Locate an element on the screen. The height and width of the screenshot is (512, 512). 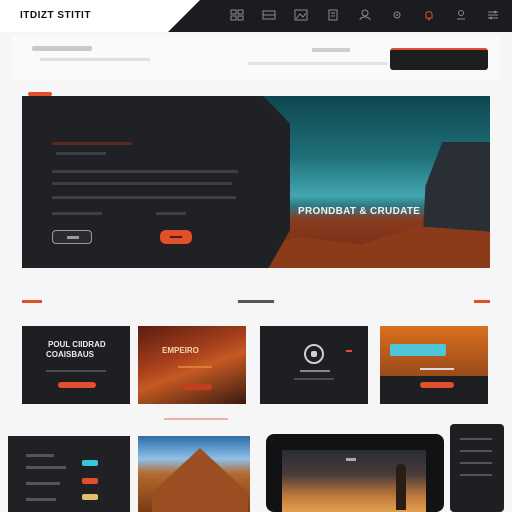
notification-icon is located at coordinates (429, 15).